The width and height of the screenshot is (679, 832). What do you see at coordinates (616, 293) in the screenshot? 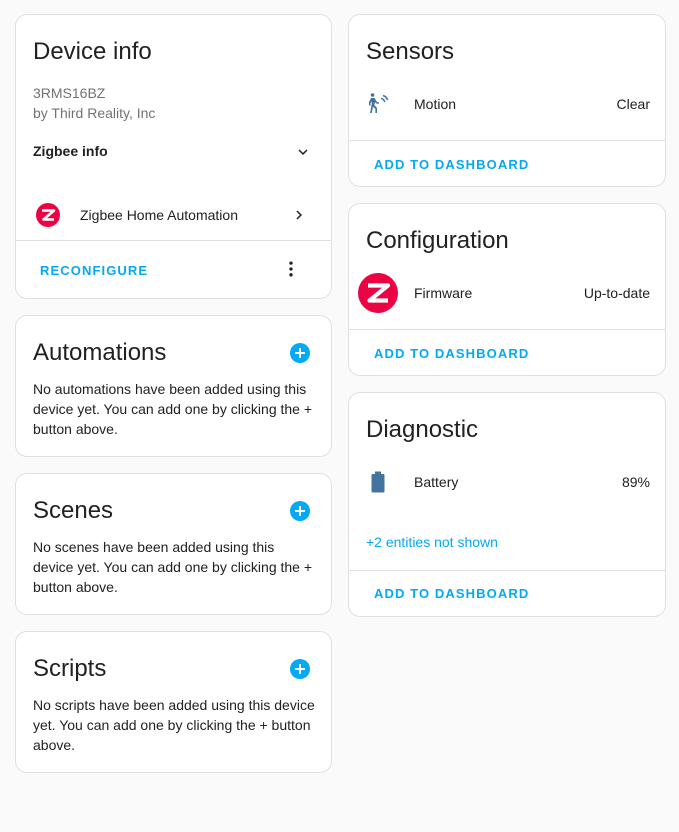
I see `config-value-firmware: Up-to-date` at bounding box center [616, 293].